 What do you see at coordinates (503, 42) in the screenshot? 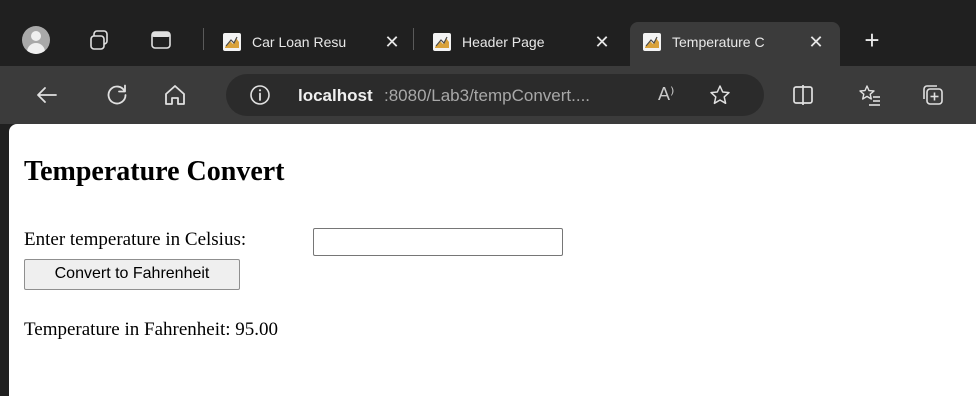
I see `tab-title: Header Page` at bounding box center [503, 42].